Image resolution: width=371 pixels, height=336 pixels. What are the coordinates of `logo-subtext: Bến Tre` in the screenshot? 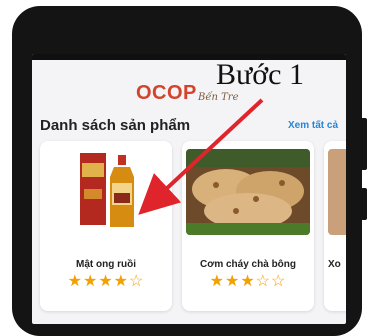 It's located at (218, 97).